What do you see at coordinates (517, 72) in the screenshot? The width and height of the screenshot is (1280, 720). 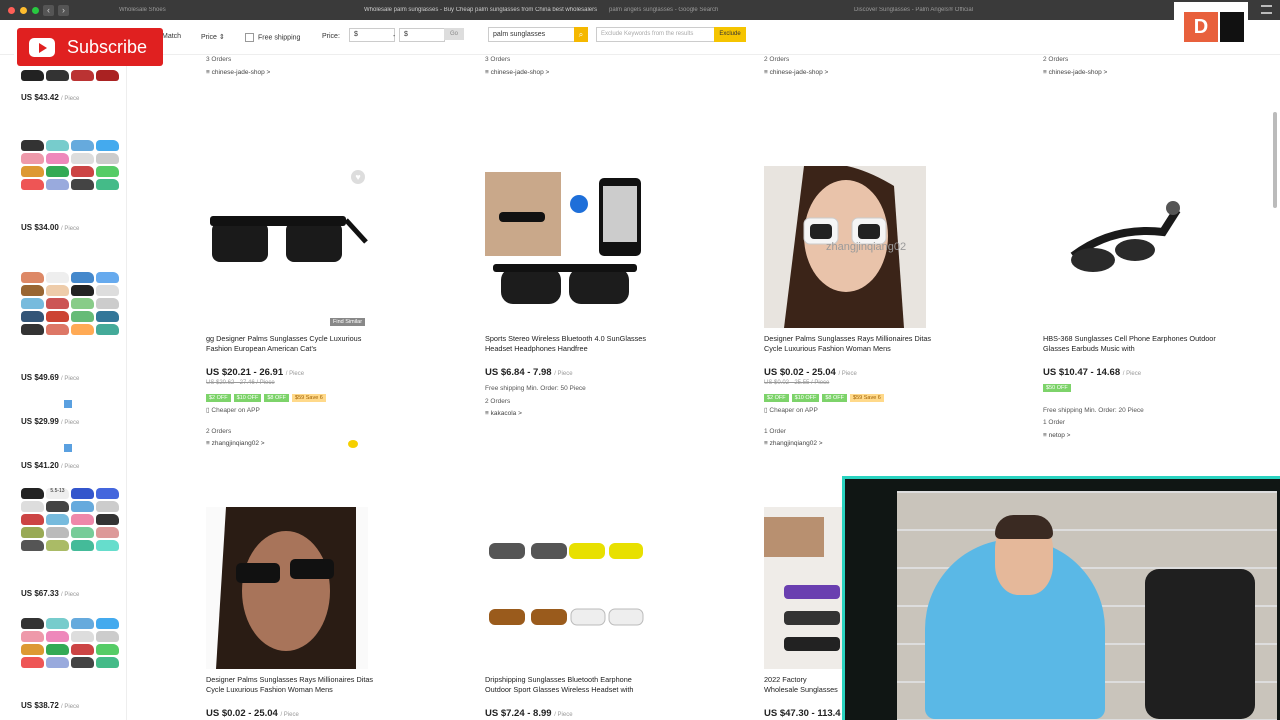 I see `top-shop-2: ≡ chinese-jade-shop >` at bounding box center [517, 72].